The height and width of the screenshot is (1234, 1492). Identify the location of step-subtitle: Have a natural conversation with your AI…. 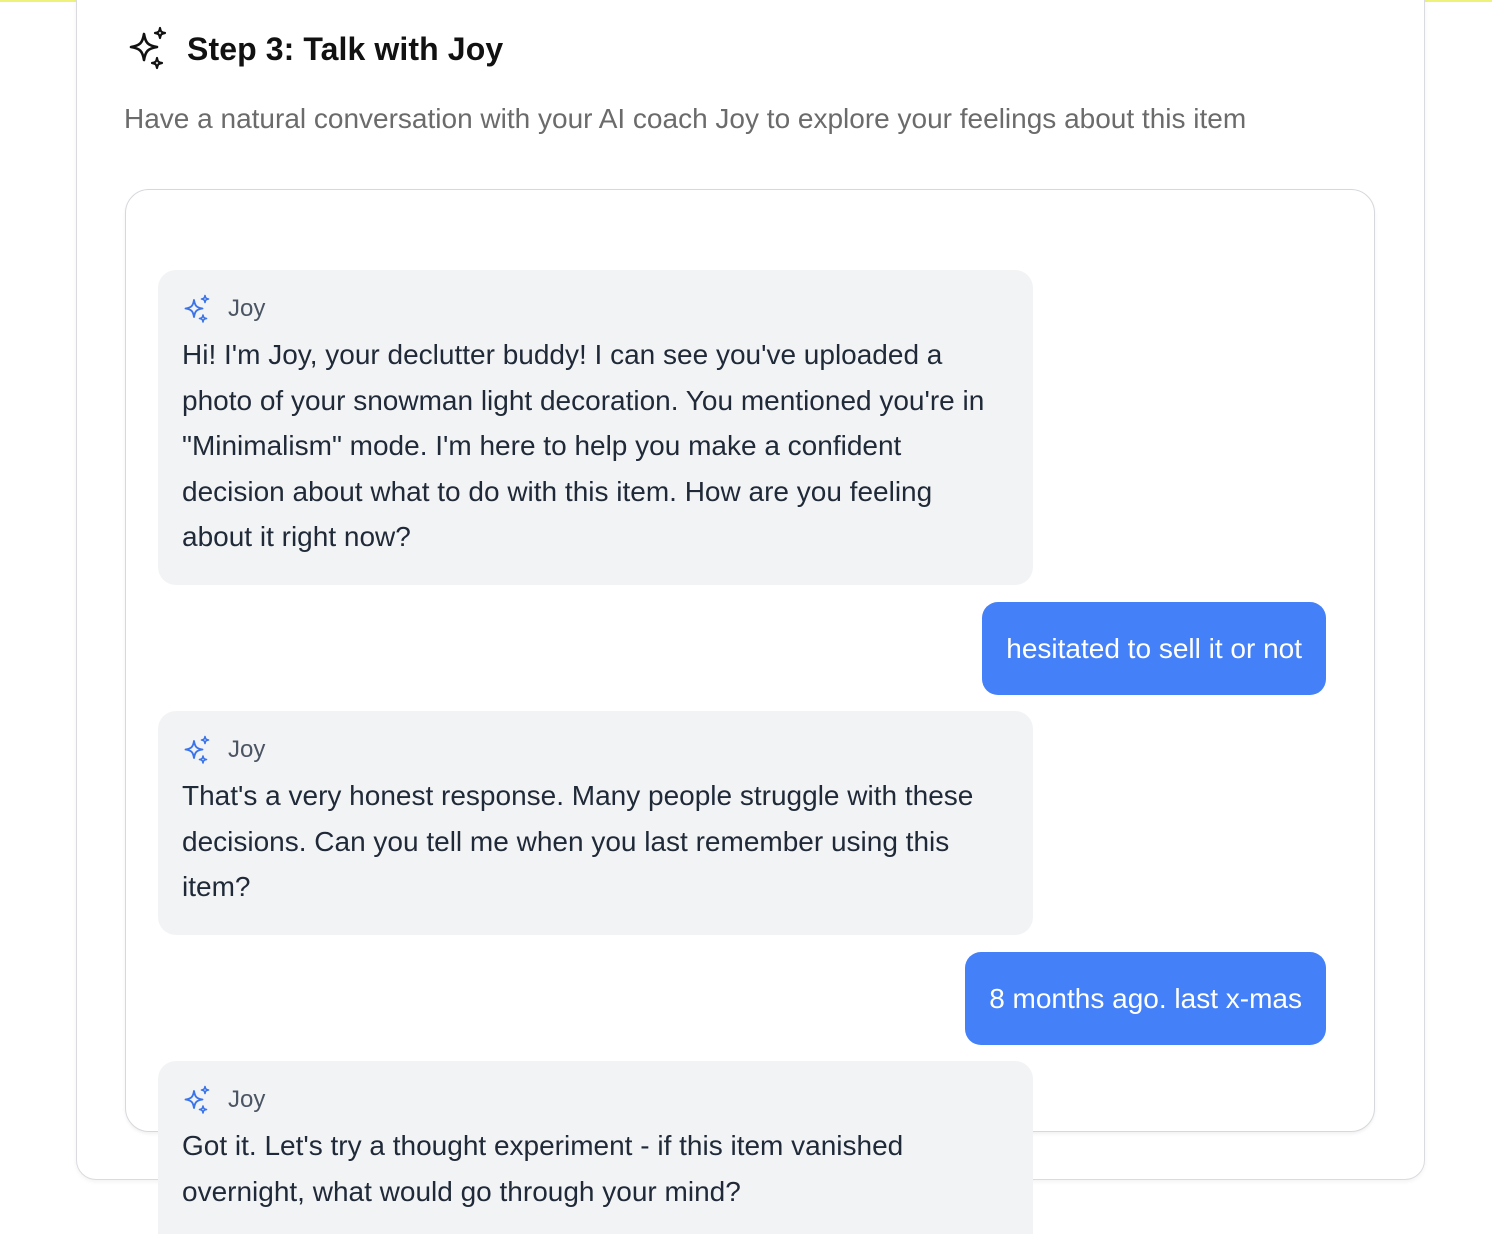
(685, 118).